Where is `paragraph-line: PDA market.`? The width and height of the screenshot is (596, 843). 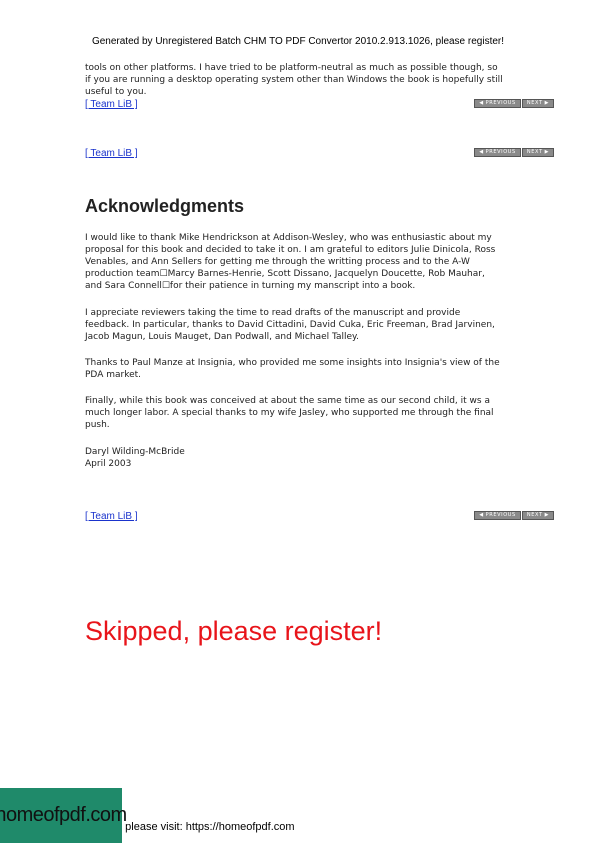
paragraph-line: PDA market. is located at coordinates (113, 375).